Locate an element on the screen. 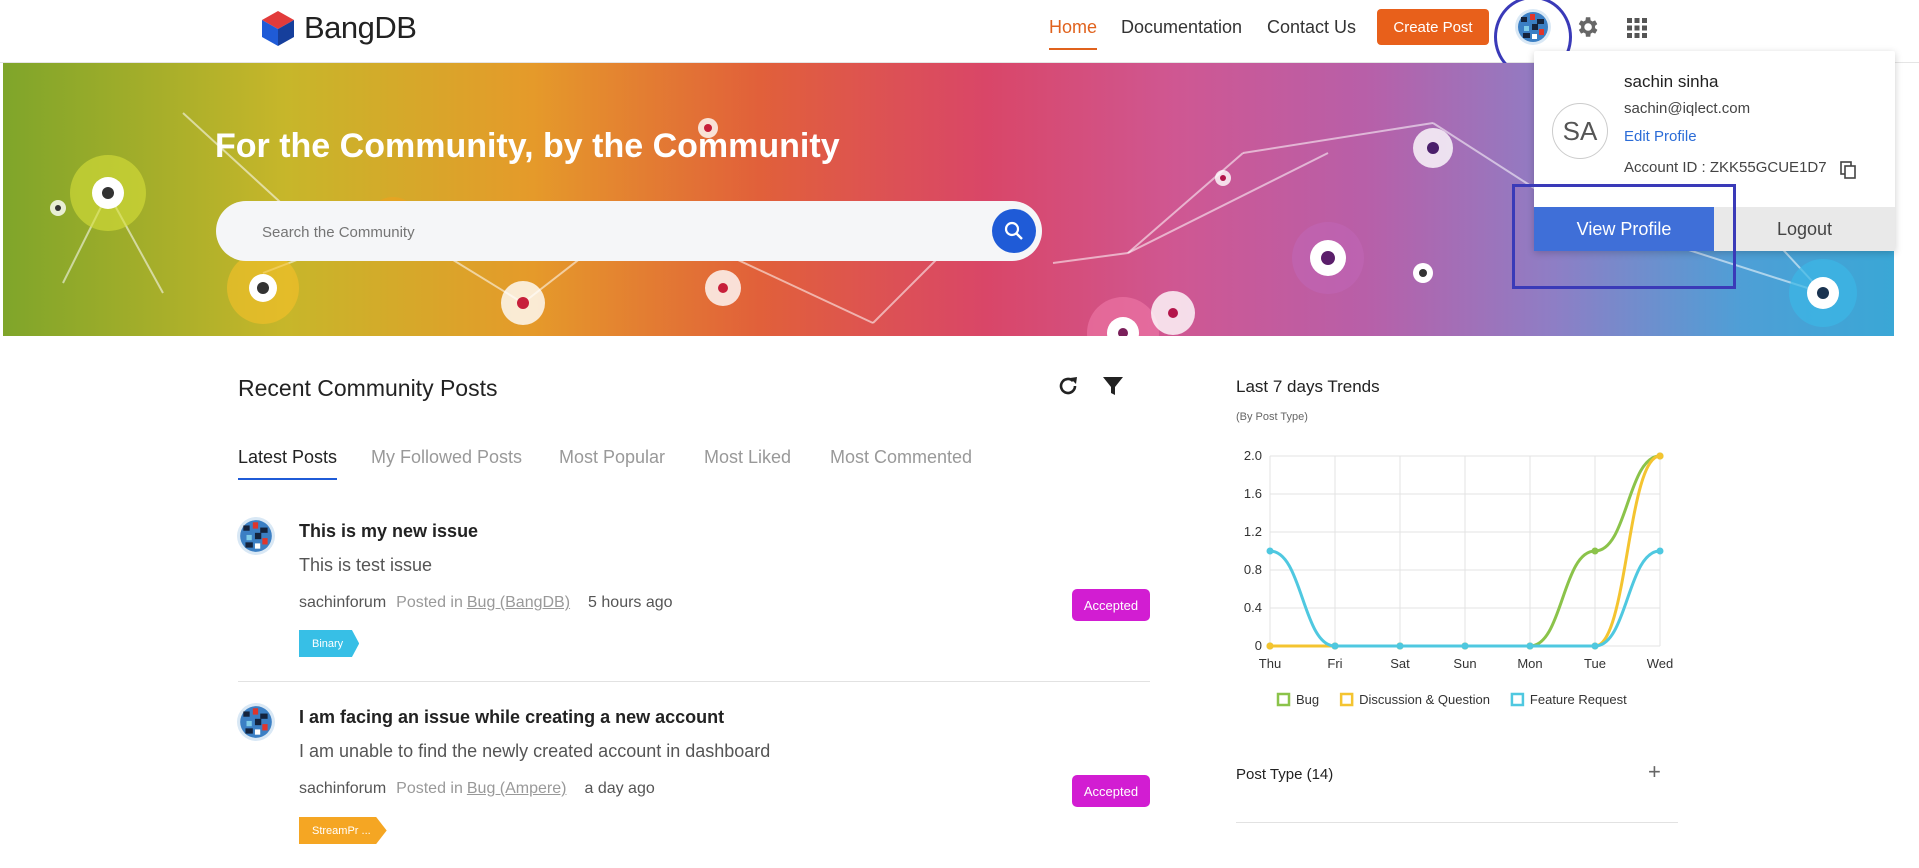  y-tick-label: 0 is located at coordinates (1258, 645).